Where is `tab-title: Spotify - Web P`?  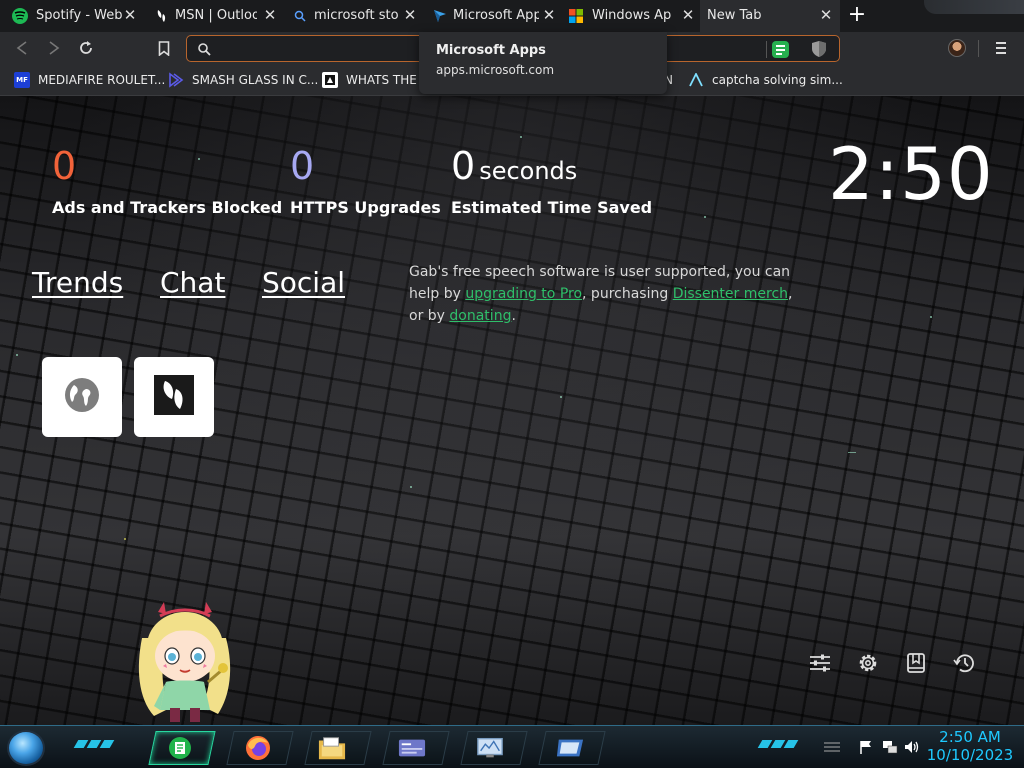 tab-title: Spotify - Web P is located at coordinates (80, 15).